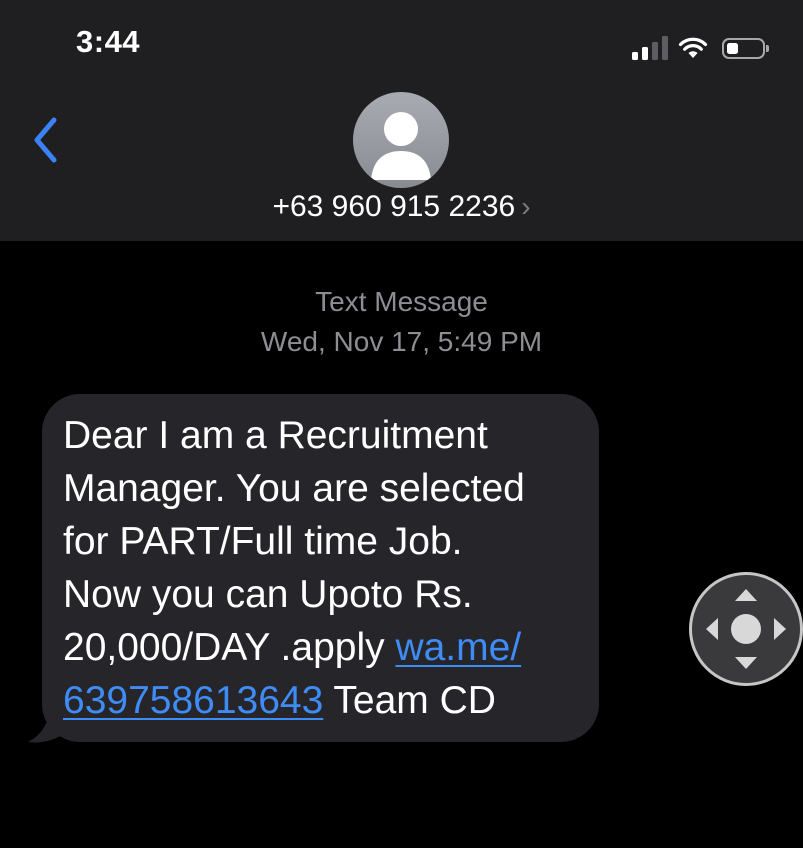 This screenshot has height=848, width=803. What do you see at coordinates (526, 206) in the screenshot?
I see `chevron-right-icon: ›` at bounding box center [526, 206].